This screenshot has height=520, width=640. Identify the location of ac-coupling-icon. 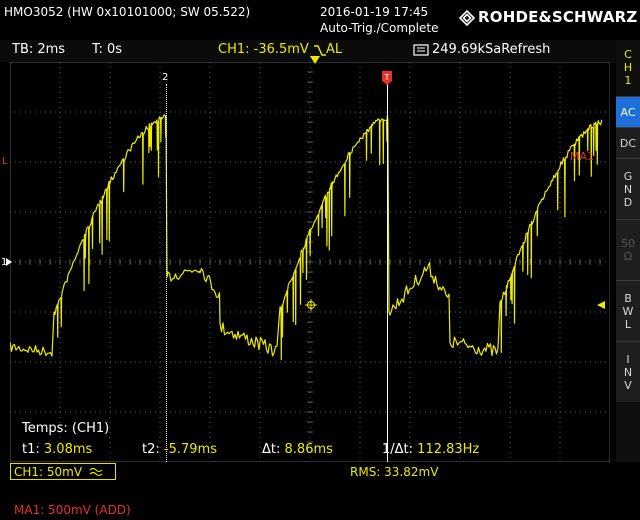
(96, 472).